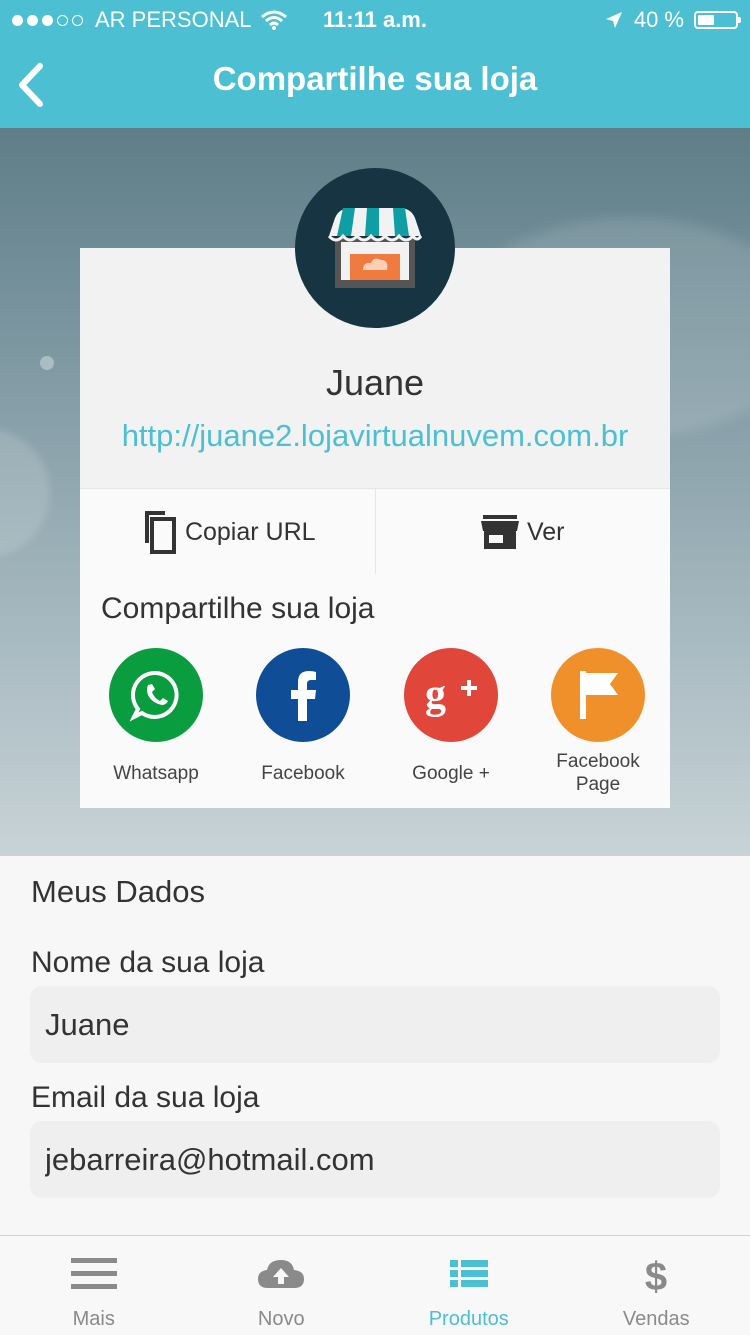  I want to click on list-icon, so click(469, 1274).